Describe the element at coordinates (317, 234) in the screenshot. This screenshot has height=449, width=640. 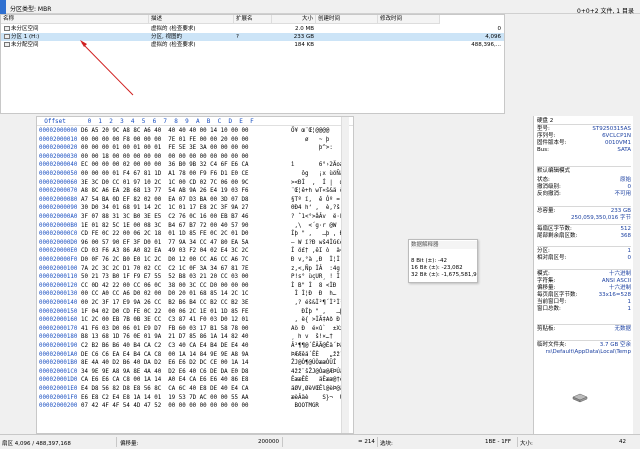
I see `hex-ascii: Íþ " , …þ , Ð` at that location.